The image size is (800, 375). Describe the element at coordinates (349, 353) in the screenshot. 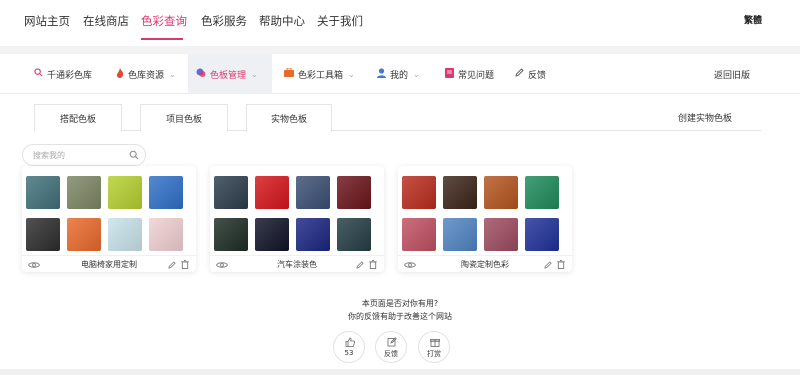

I see `like-count: 53` at that location.